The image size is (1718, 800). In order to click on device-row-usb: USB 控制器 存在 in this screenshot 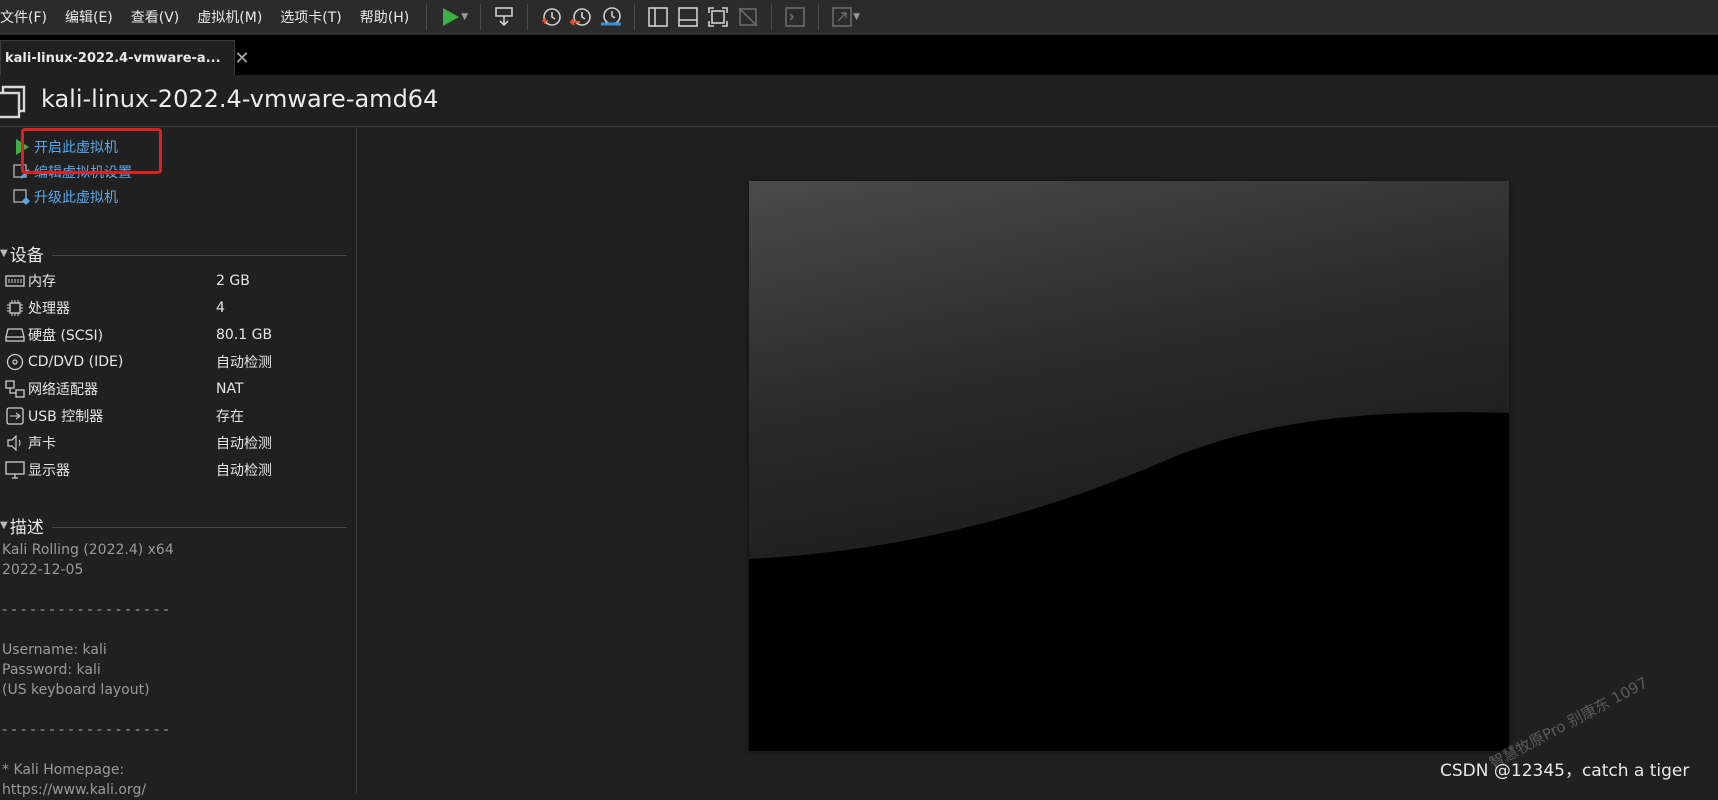, I will do `click(170, 416)`.